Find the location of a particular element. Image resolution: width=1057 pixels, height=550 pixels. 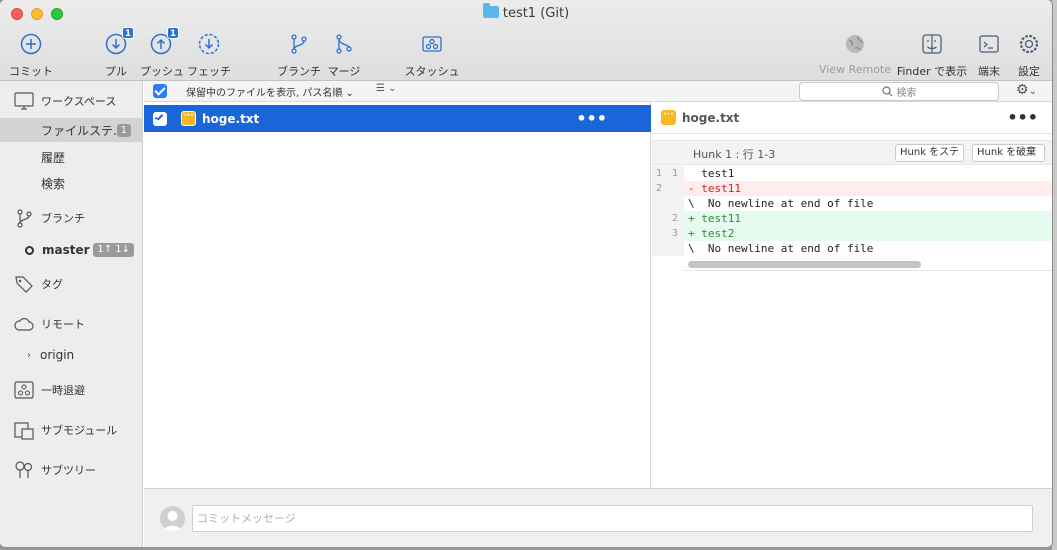

new-line-number: 3 is located at coordinates (675, 233).